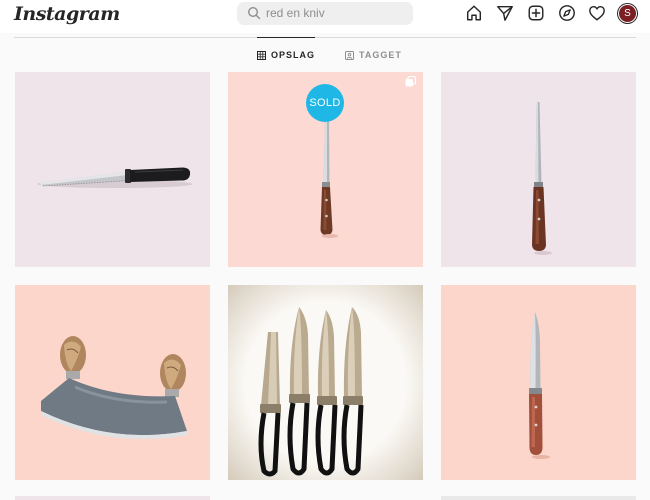 The width and height of the screenshot is (650, 500). What do you see at coordinates (325, 103) in the screenshot?
I see `sold-badge: SOLD` at bounding box center [325, 103].